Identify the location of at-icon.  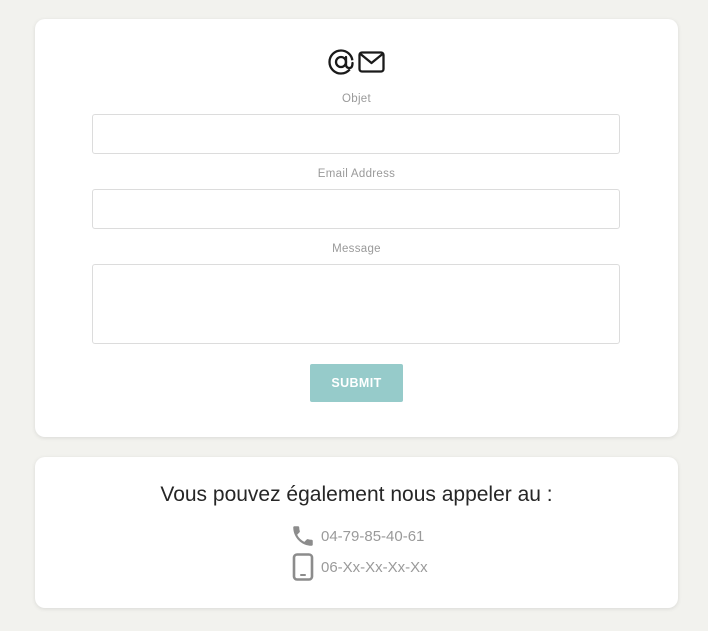
(341, 62).